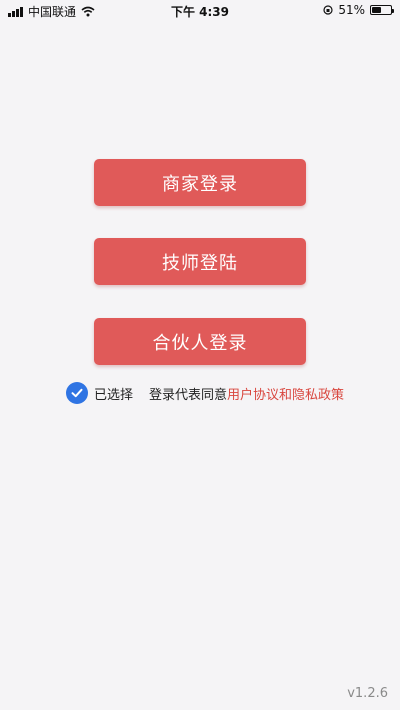  I want to click on agreement-row: 已选择 登录代表同意 用户协议和隐私政策, so click(205, 393).